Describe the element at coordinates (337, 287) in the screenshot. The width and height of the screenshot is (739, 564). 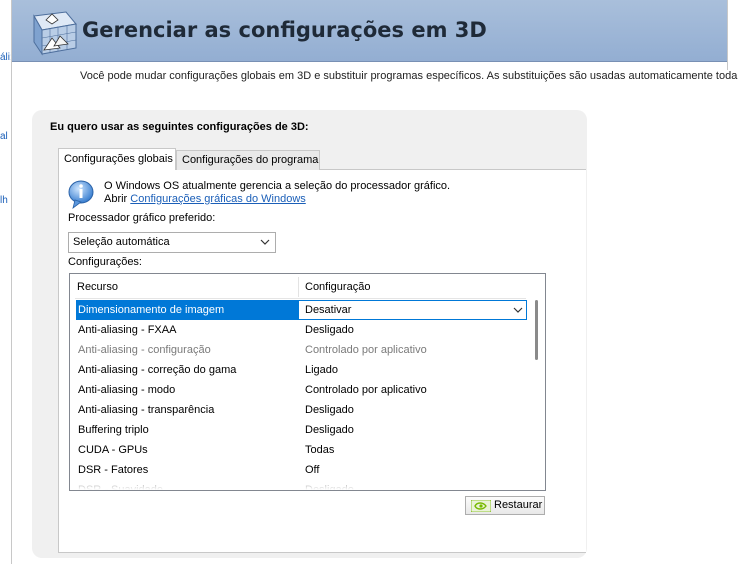
I see `column-header-setting: Configuração` at that location.